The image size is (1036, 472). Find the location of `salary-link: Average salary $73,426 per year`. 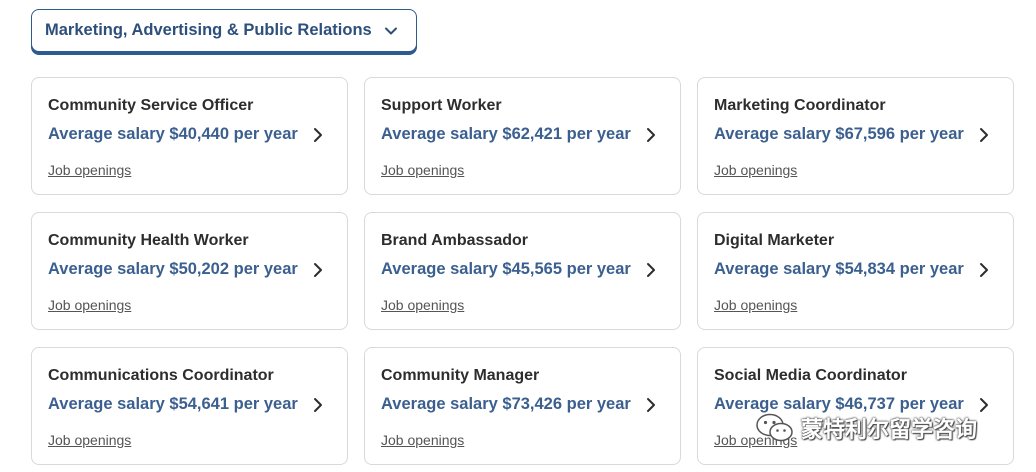

salary-link: Average salary $73,426 per year is located at coordinates (506, 404).